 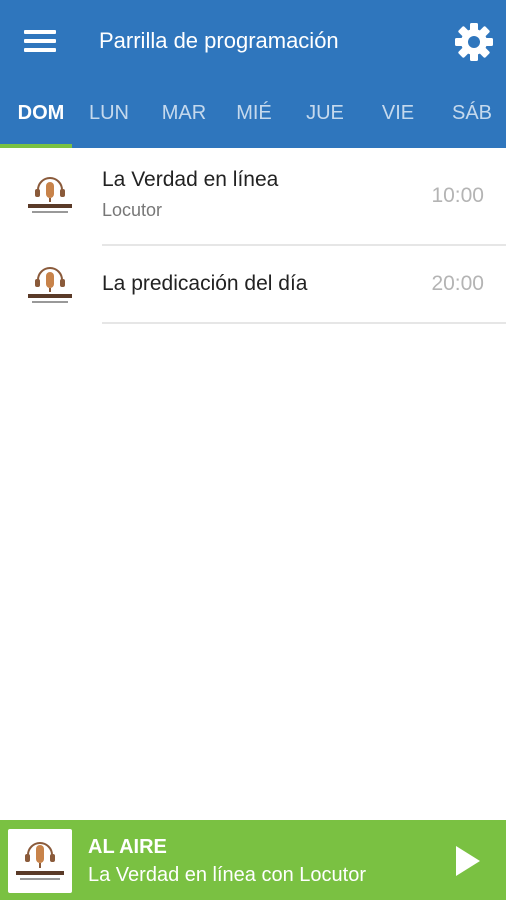 I want to click on day-tabs: DOM LUN MAR MIÉ JUE VIE SÁB, so click(x=253, y=116).